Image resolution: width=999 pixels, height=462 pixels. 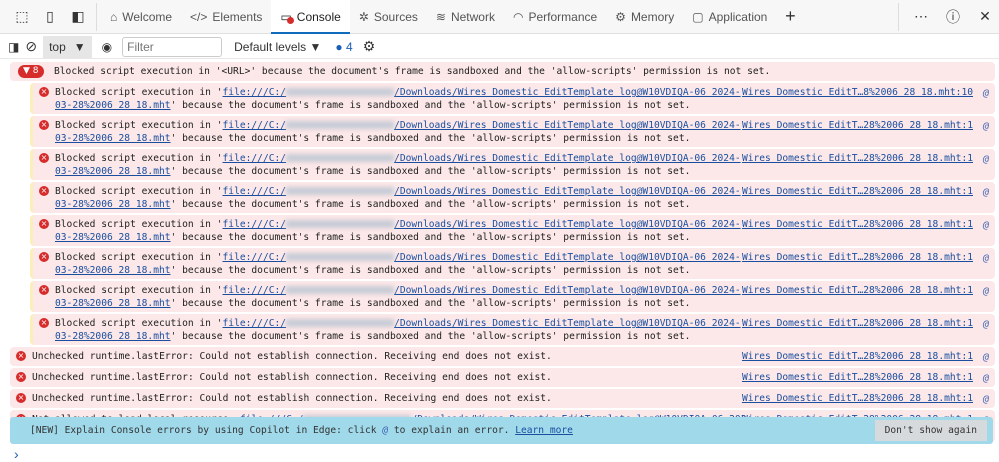 What do you see at coordinates (226, 17) in the screenshot?
I see `tab-elements: </> Elements` at bounding box center [226, 17].